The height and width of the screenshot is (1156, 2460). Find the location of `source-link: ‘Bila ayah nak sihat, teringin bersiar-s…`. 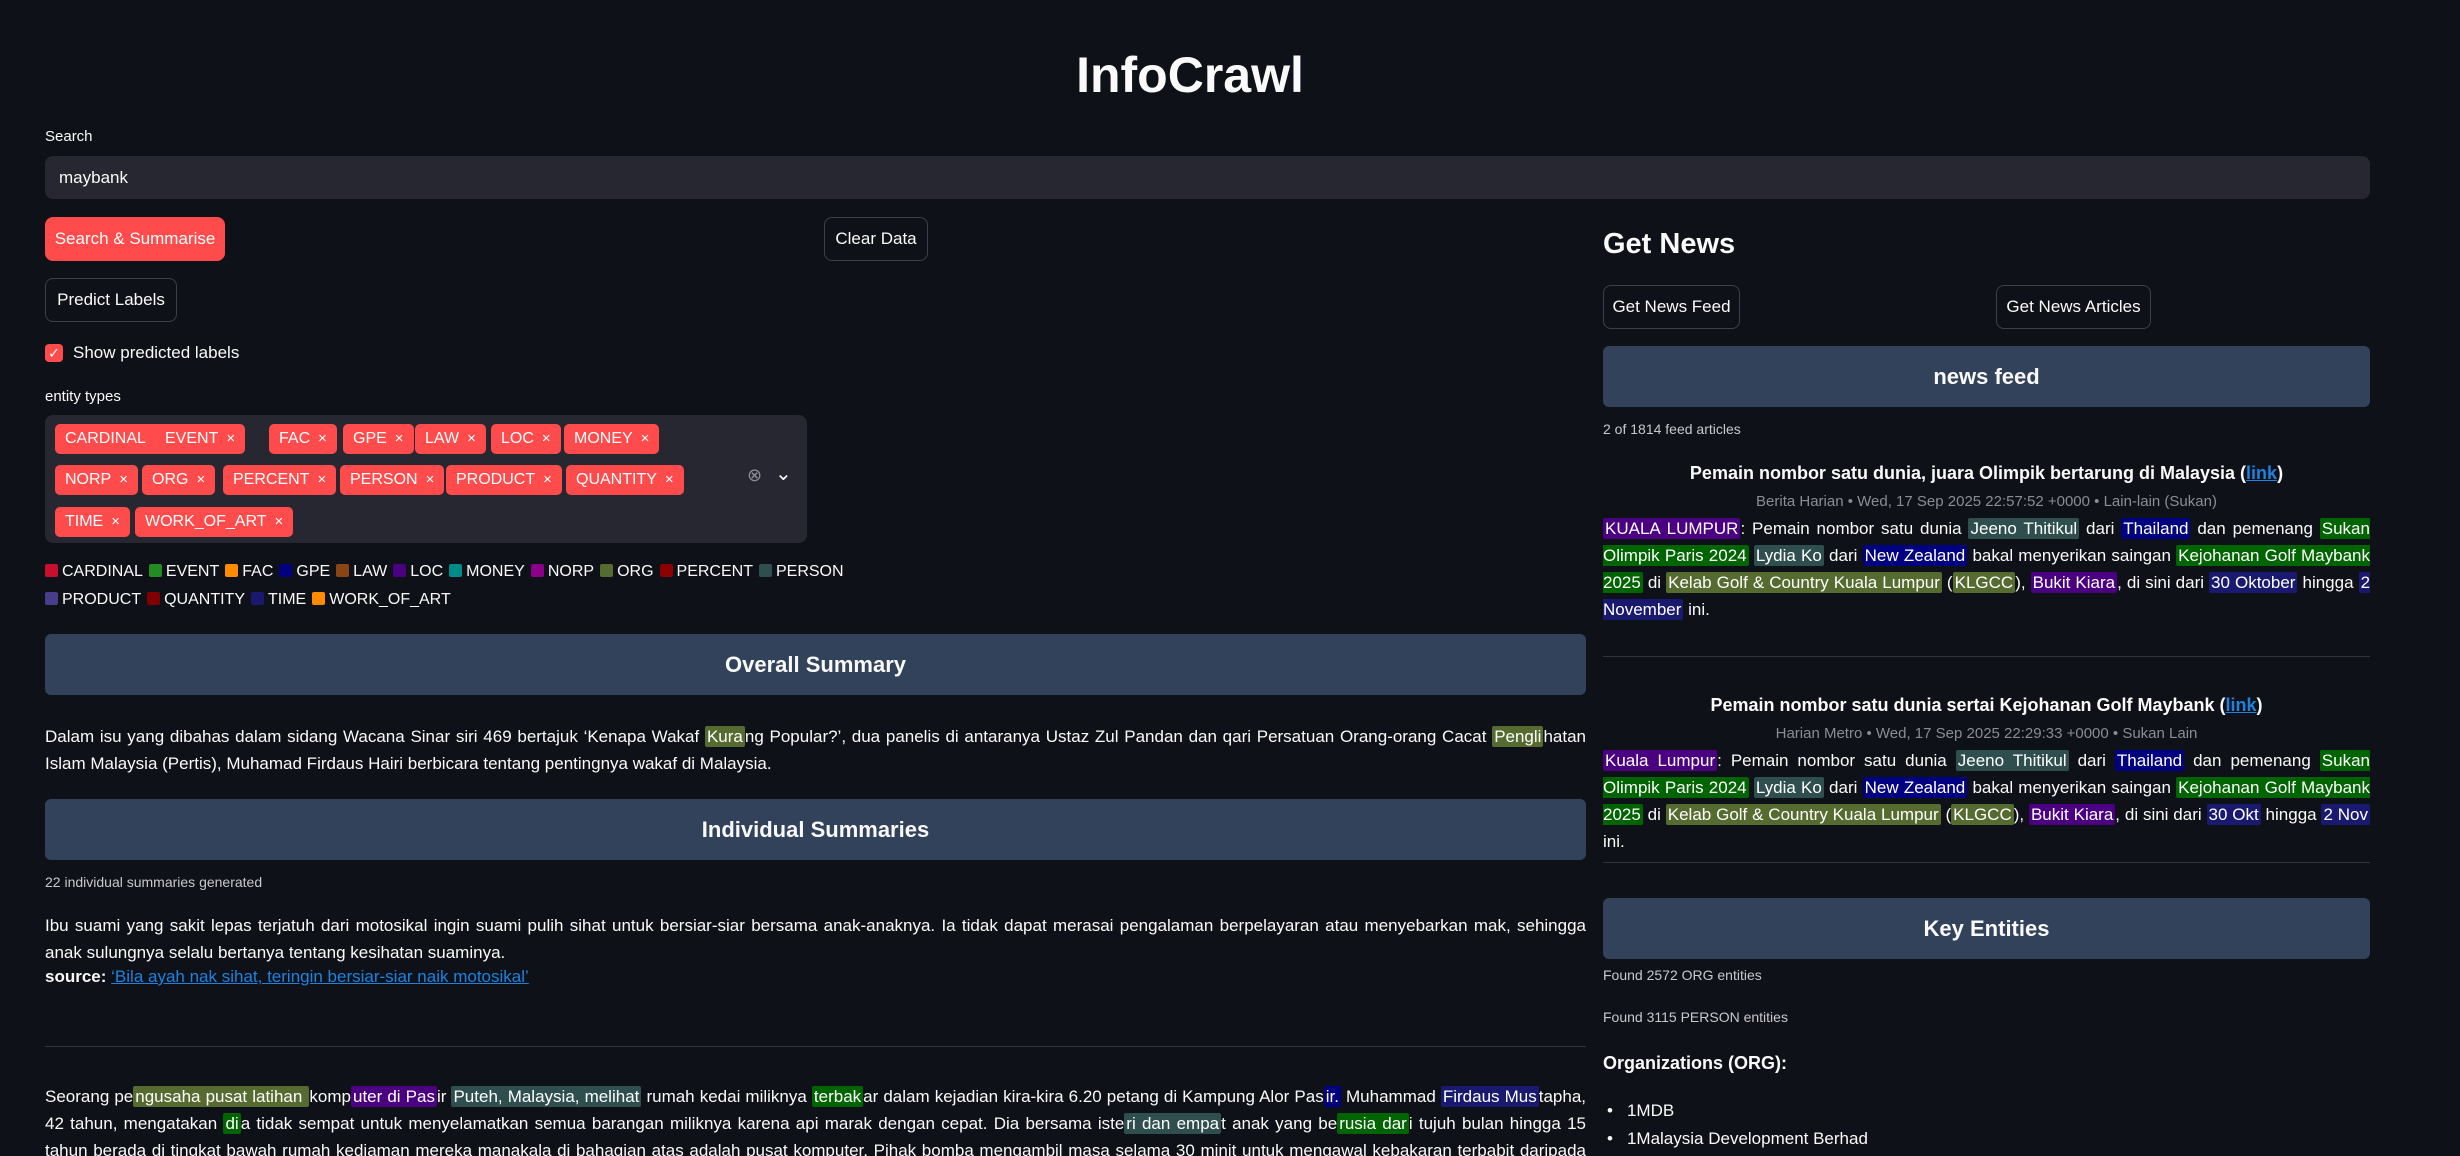

source-link: ‘Bila ayah nak sihat, teringin bersiar-s… is located at coordinates (320, 976).